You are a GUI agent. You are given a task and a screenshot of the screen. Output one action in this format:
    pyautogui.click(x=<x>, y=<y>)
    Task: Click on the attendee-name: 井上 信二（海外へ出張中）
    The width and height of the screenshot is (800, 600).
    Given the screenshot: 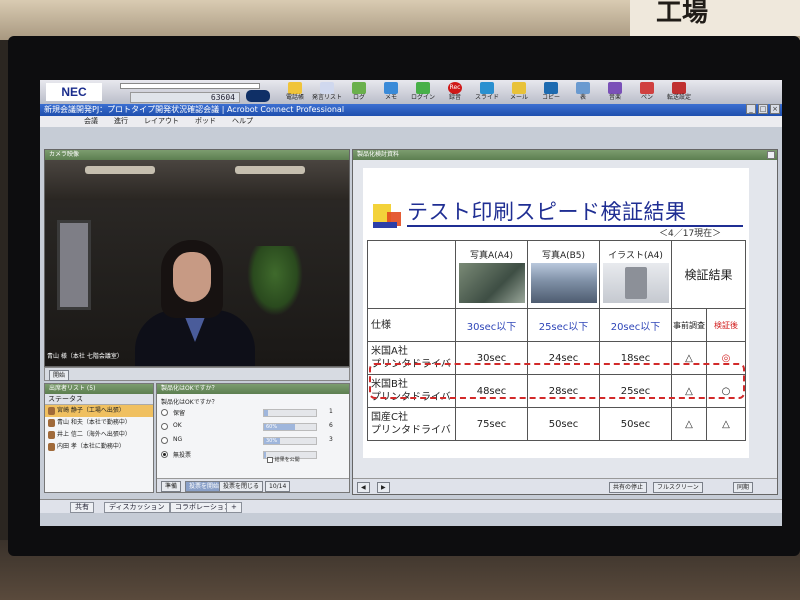 What is the action you would take?
    pyautogui.click(x=94, y=434)
    